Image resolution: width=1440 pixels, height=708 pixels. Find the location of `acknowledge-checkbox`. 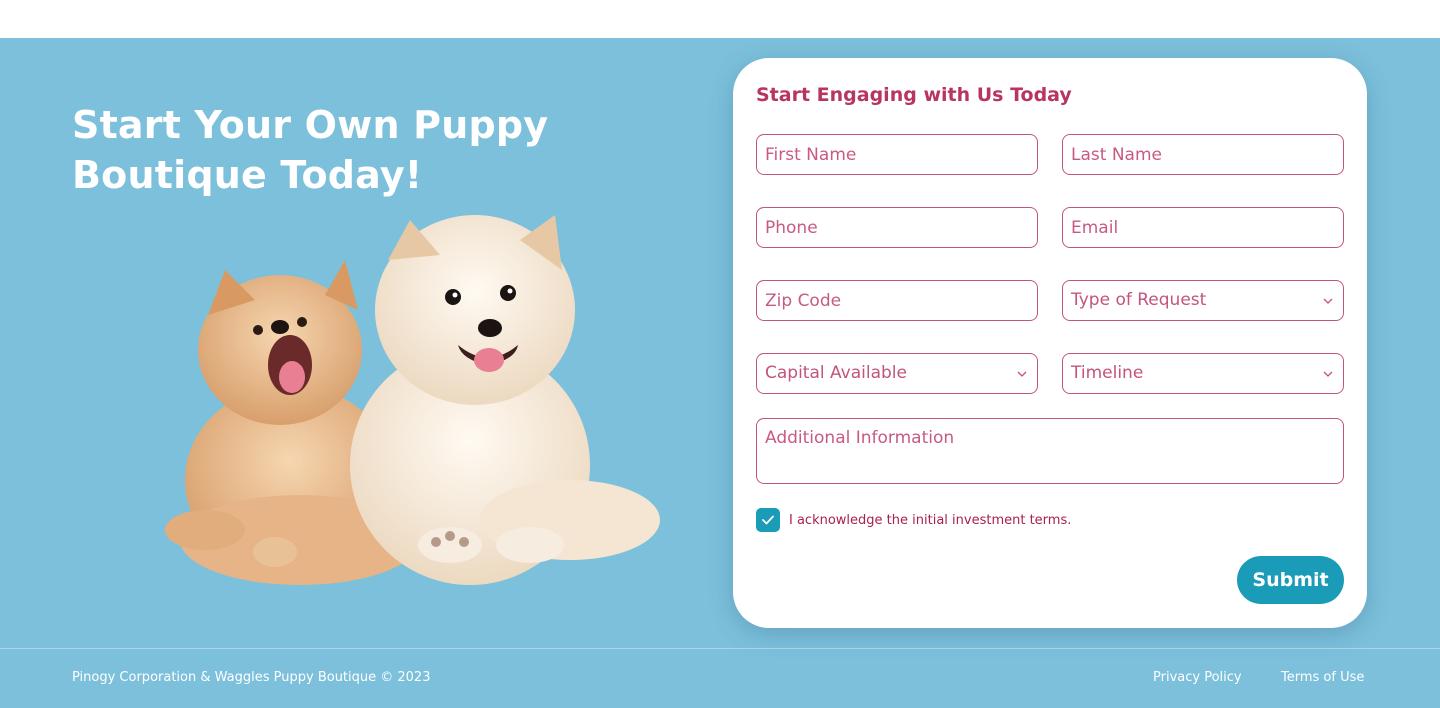

acknowledge-checkbox is located at coordinates (768, 520).